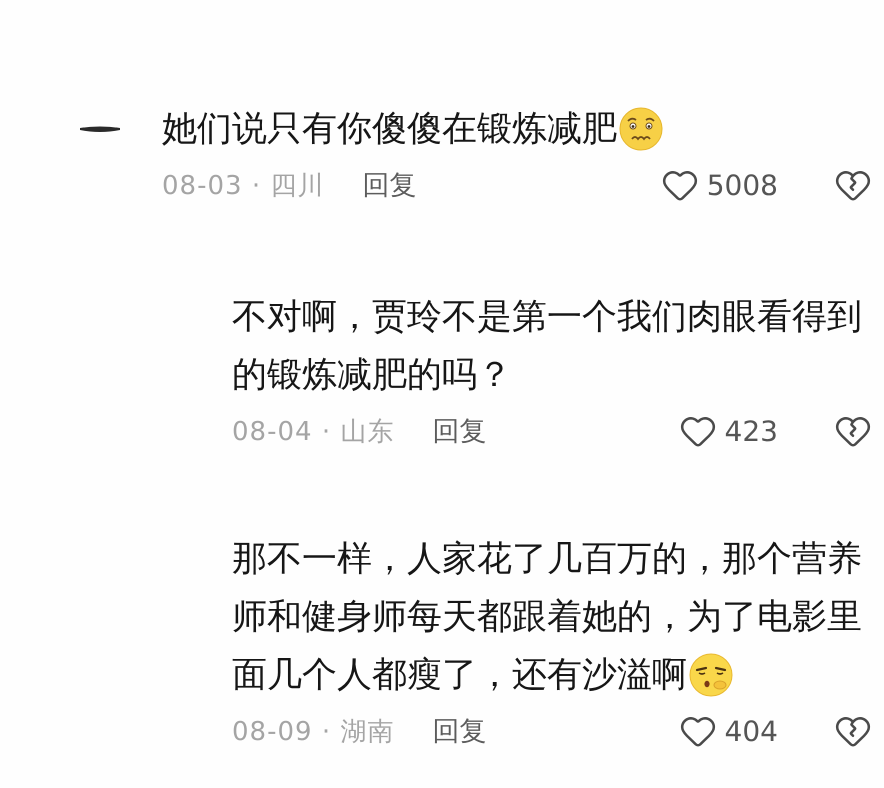  What do you see at coordinates (100, 130) in the screenshot?
I see `avatar-edge-icon` at bounding box center [100, 130].